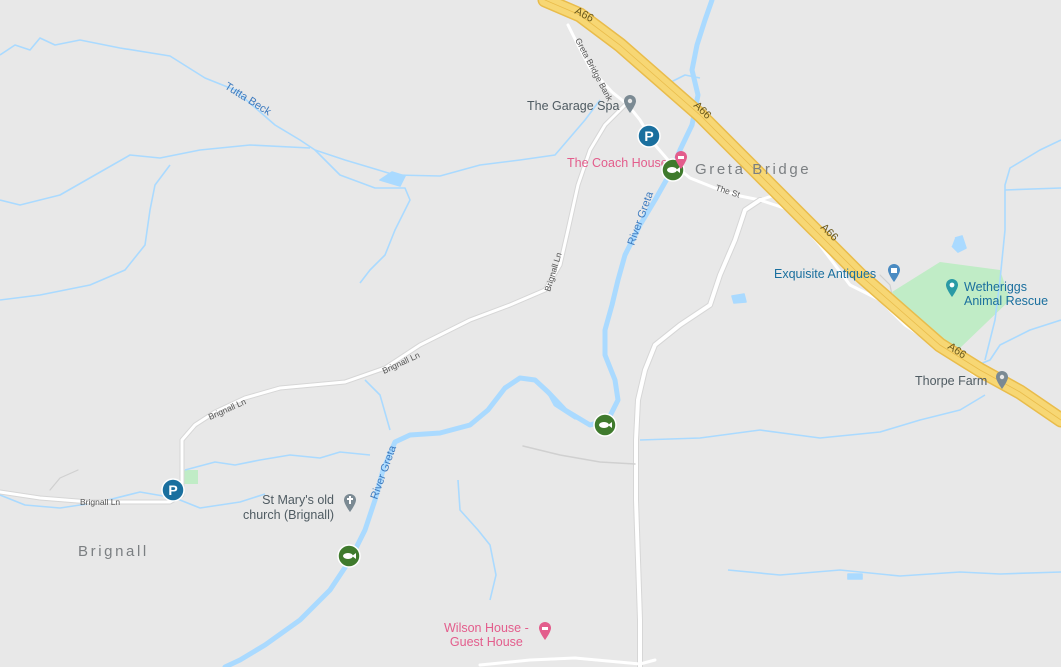  I want to click on poi-label-garage-spa: The Garage Spa, so click(573, 106).